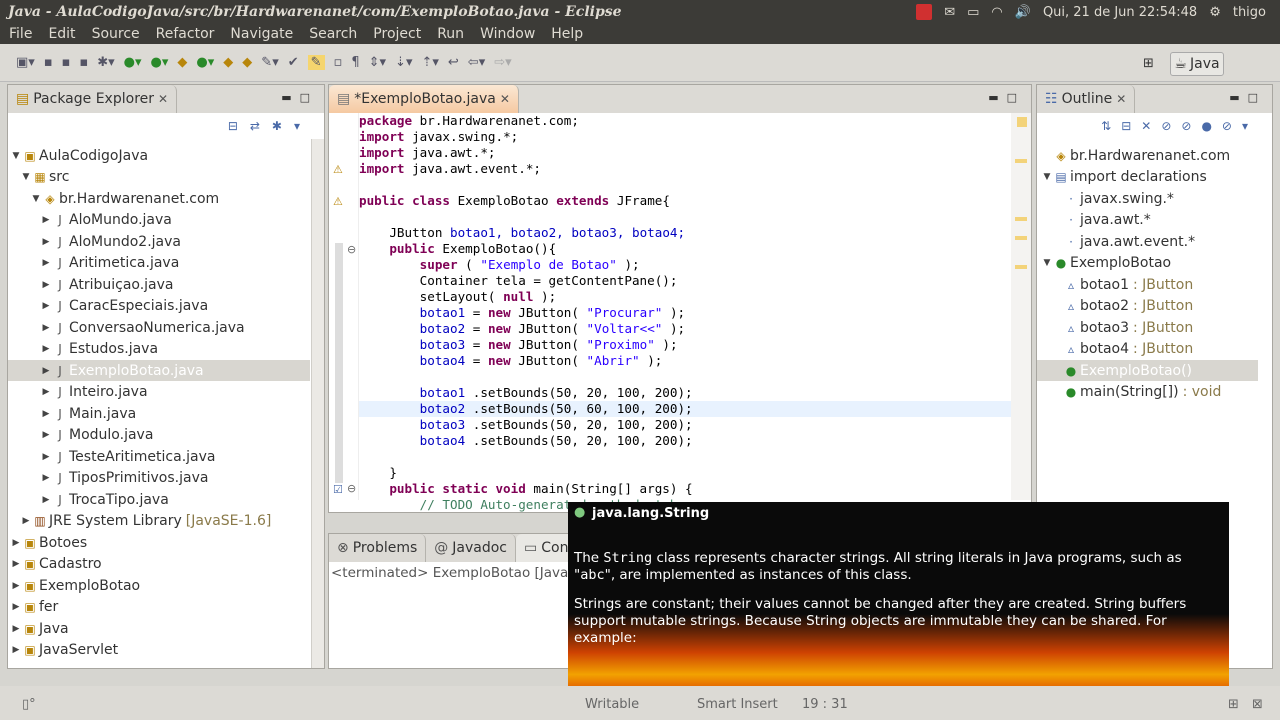 The width and height of the screenshot is (1280, 720). I want to click on fast-view-icon: ▯°, so click(29, 704).